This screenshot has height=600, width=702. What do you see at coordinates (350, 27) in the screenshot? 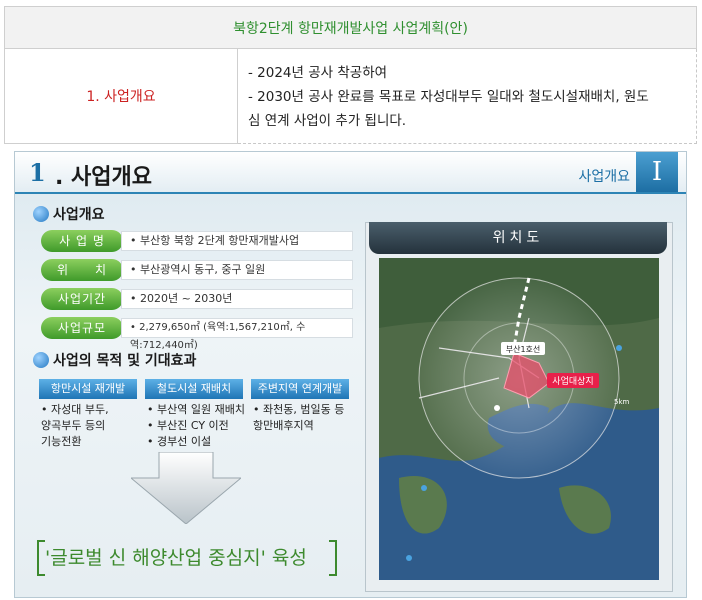
I see `table-header: 북항2단계 항만재개발사업 사업계획(안)` at bounding box center [350, 27].